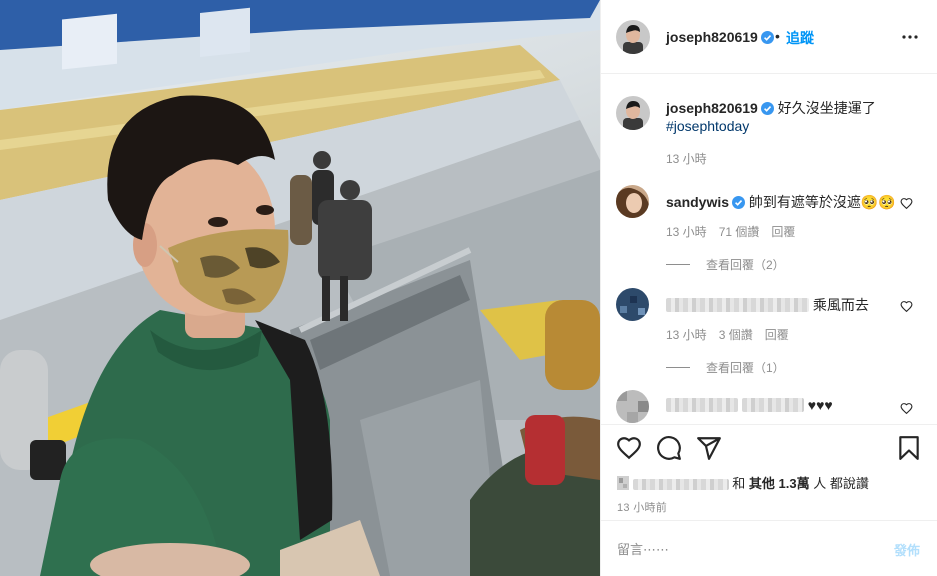 The height and width of the screenshot is (576, 937). I want to click on more-horizontal-icon, so click(910, 37).